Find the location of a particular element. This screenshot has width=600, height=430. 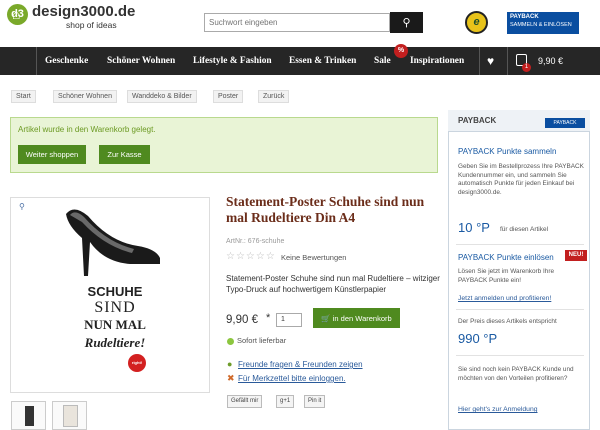

breadcrumb-back: Zurück is located at coordinates (274, 96).